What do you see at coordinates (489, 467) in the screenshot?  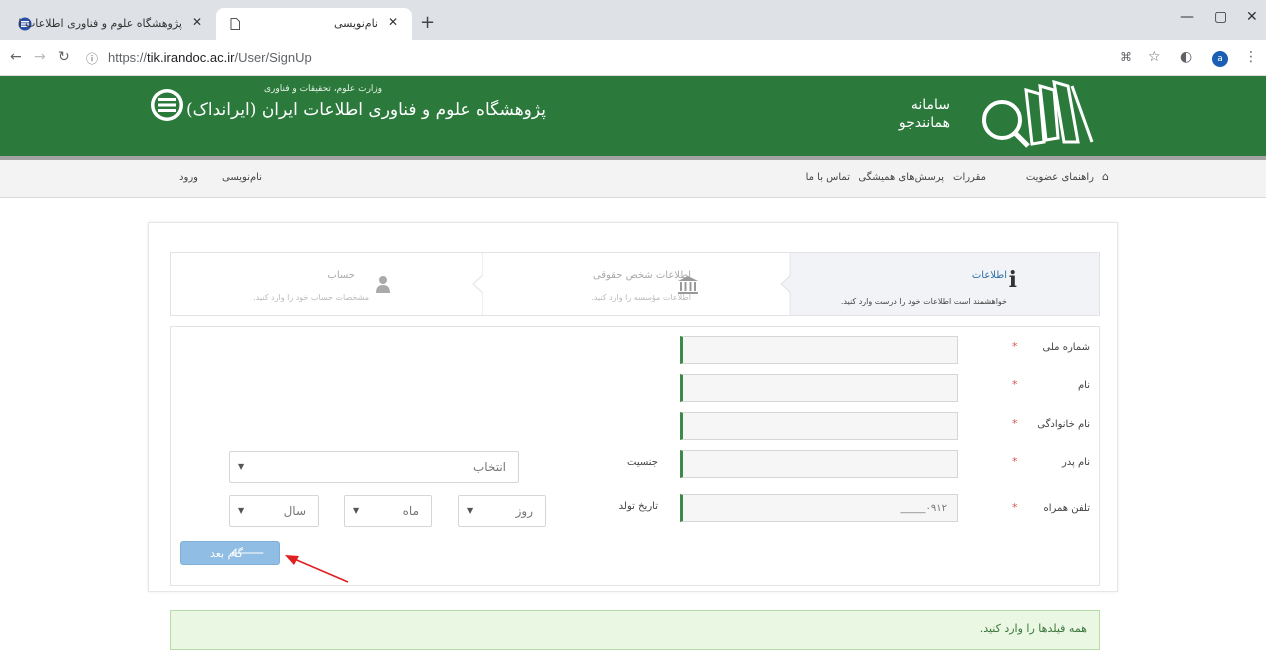 I see `gender-select-value: انتخاب` at bounding box center [489, 467].